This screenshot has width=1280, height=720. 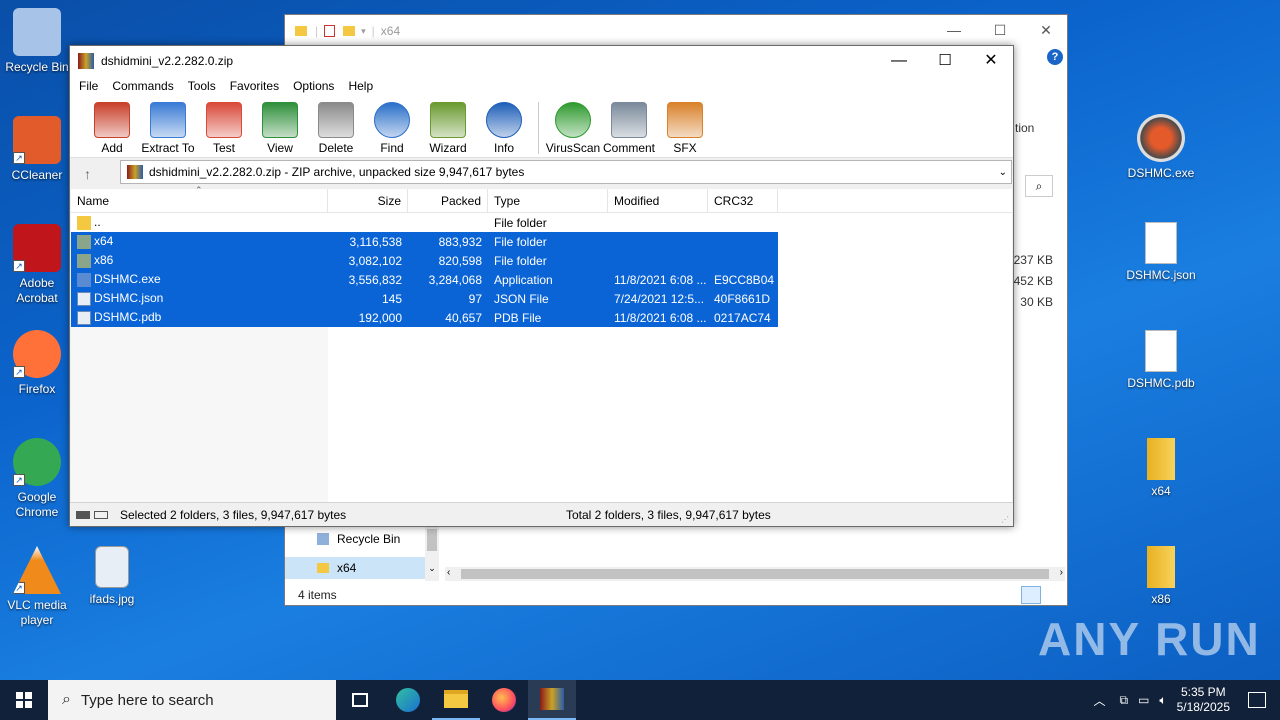 I want to click on nav-item-recycle-bin: Recycle Bin, so click(x=355, y=539).